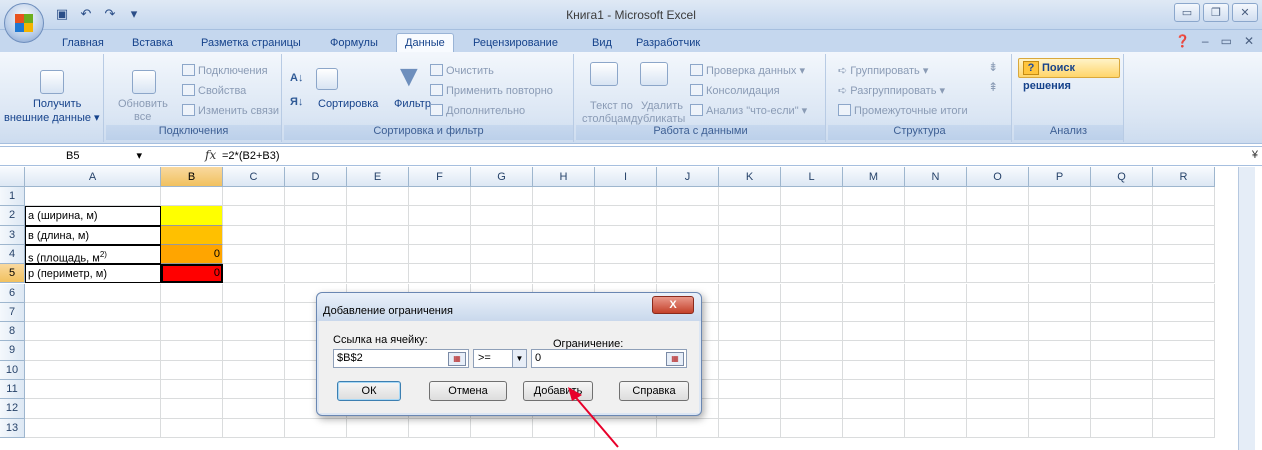  Describe the element at coordinates (93, 274) in the screenshot. I see `cell-a5: p (периметр, м)` at that location.